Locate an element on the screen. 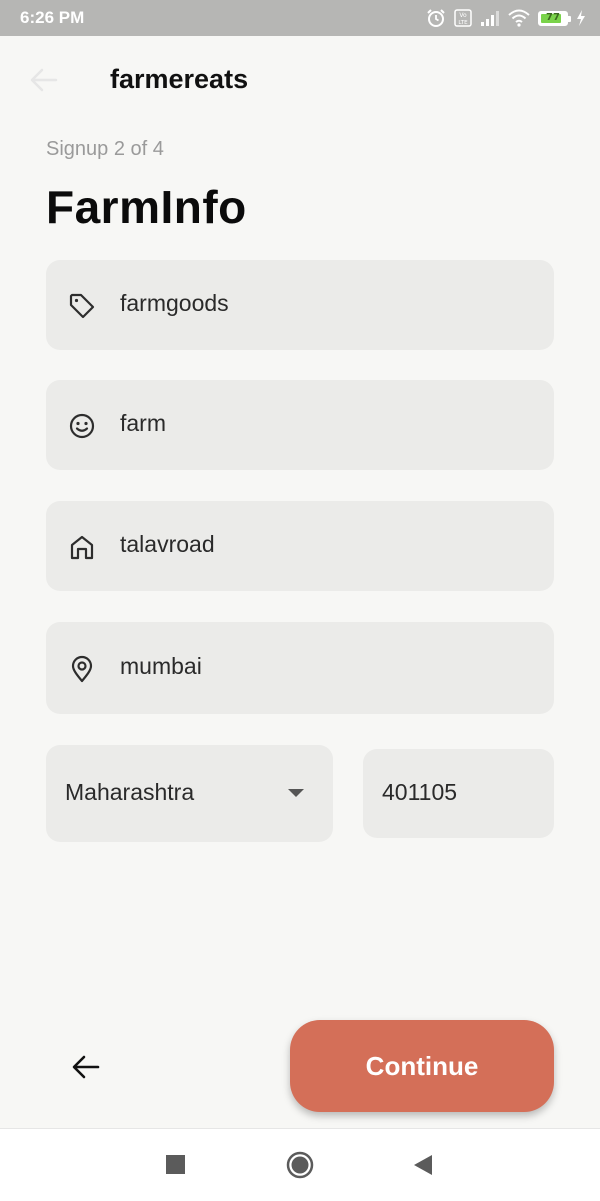  system-nav-bar is located at coordinates (300, 1164).